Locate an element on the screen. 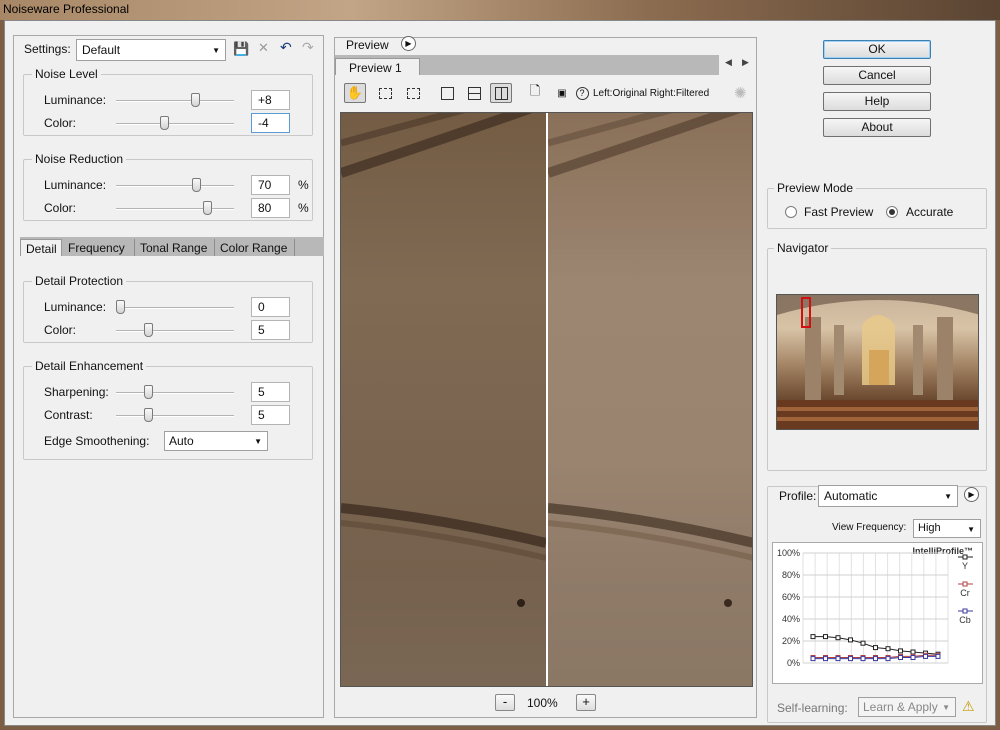 Image resolution: width=1000 pixels, height=730 pixels. profile-menu-icon: ▶ is located at coordinates (971, 494).